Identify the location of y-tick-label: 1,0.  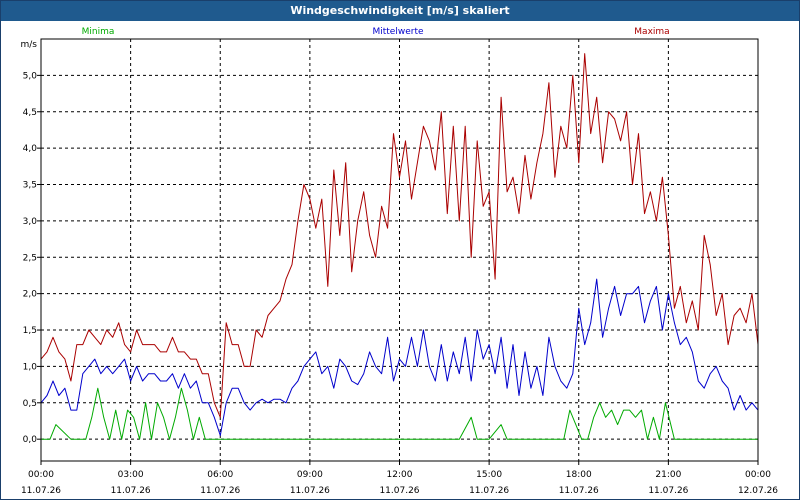
(30, 367).